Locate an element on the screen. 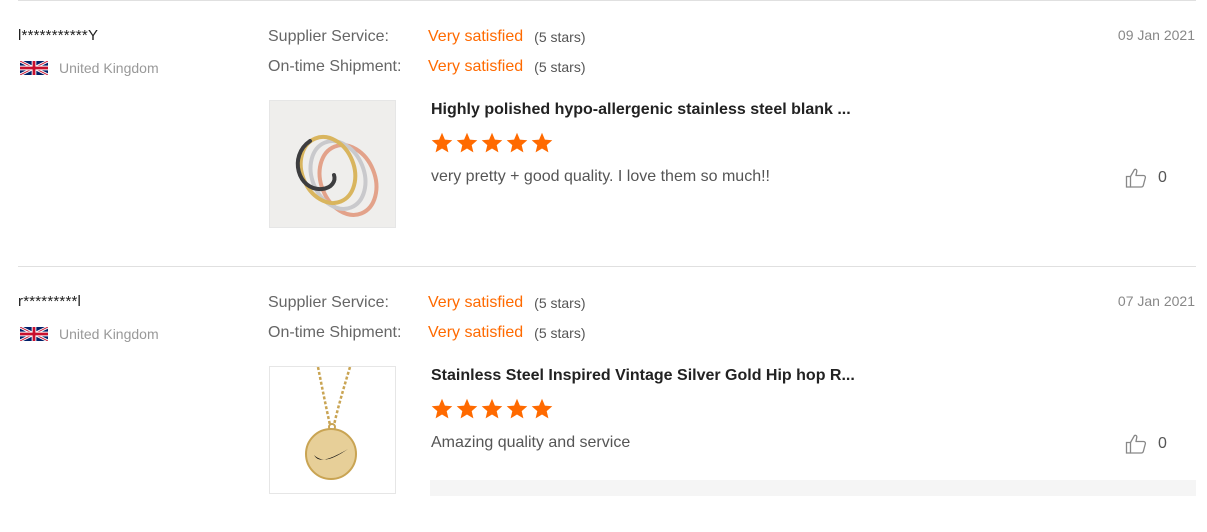 This screenshot has height=532, width=1207. supplier-reply-box is located at coordinates (813, 488).